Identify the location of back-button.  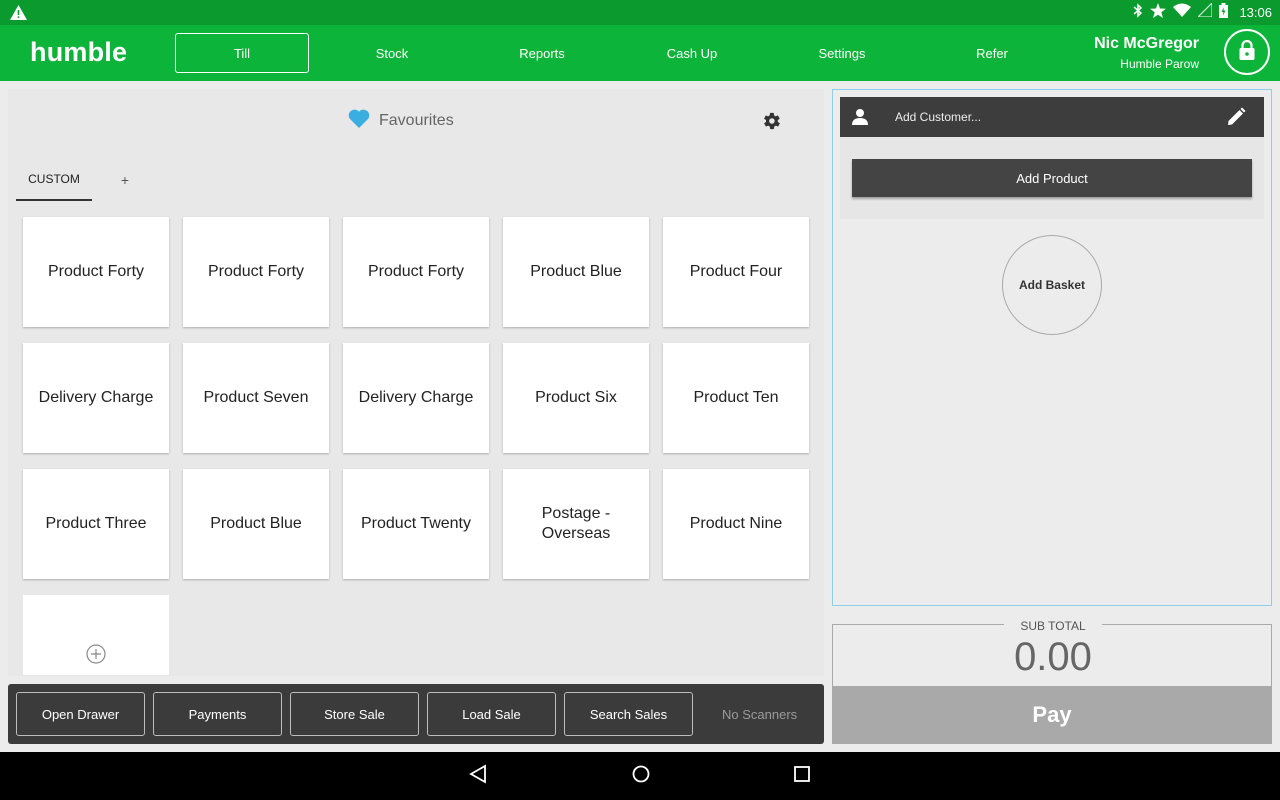
(478, 776).